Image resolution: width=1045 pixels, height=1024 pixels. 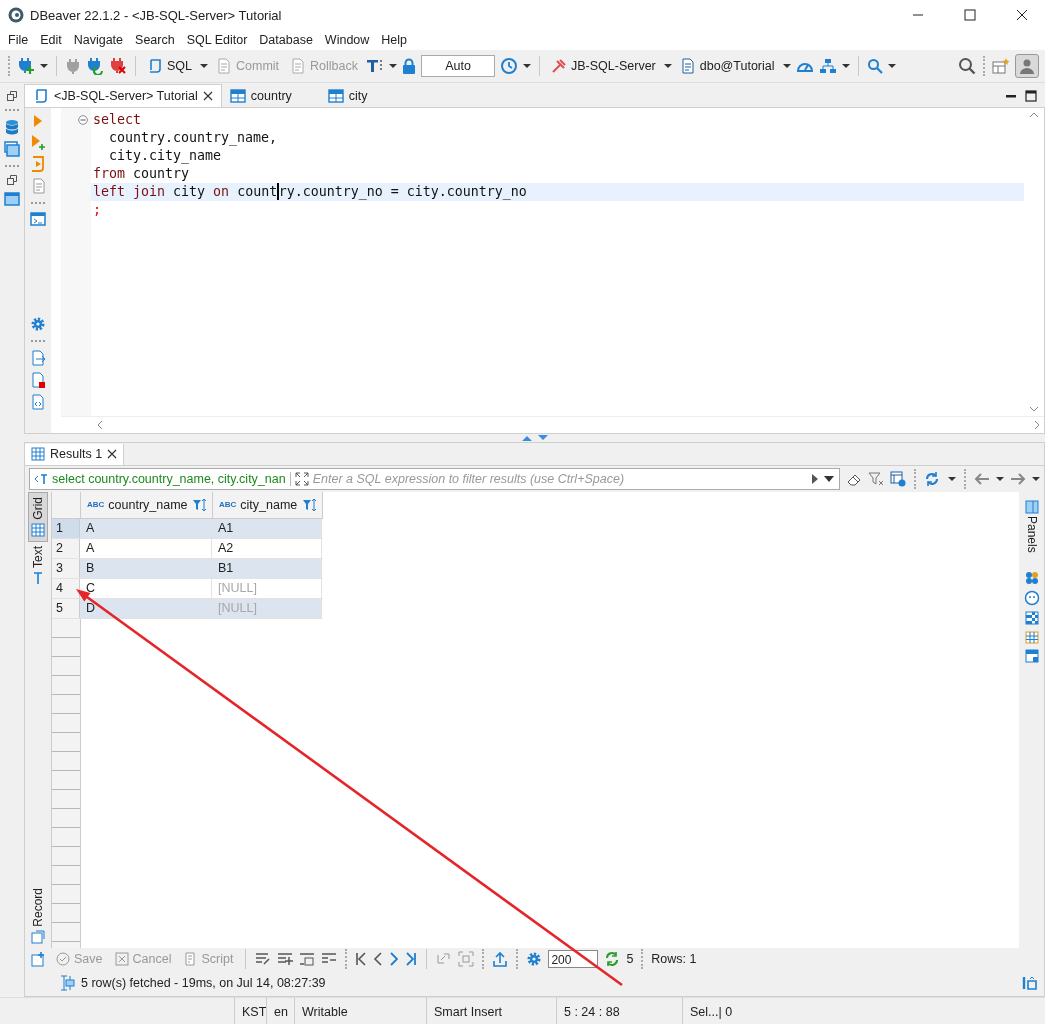 I want to click on run-icon, so click(x=38, y=120).